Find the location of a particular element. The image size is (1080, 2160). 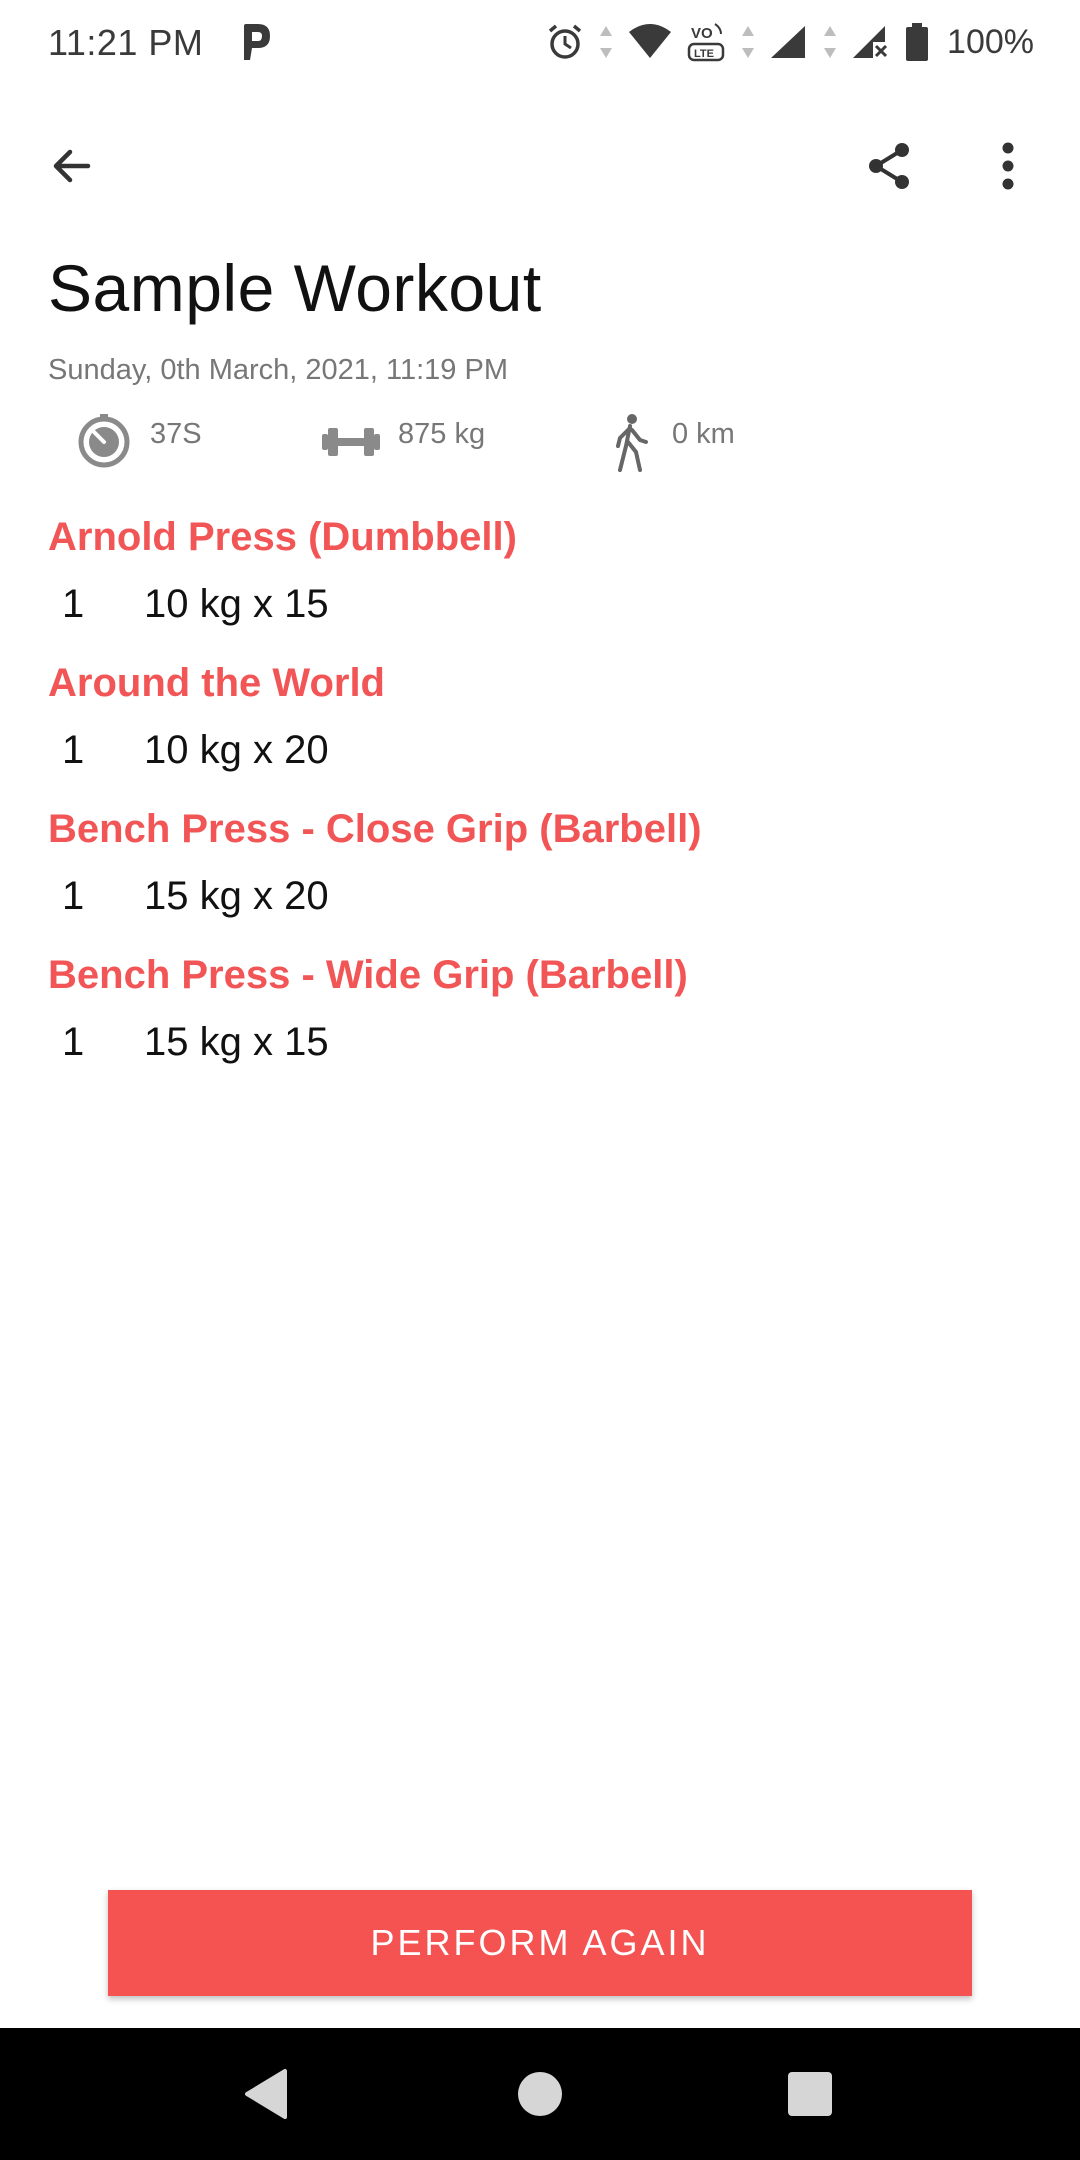

workout-title: Sample Workout is located at coordinates (295, 288).